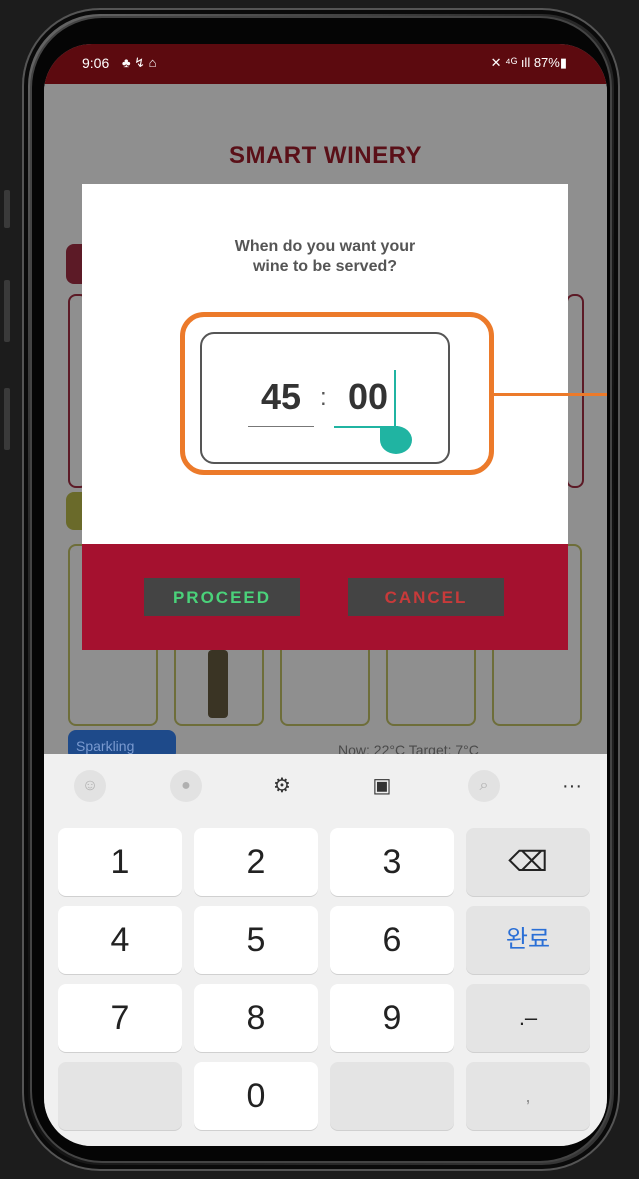 The image size is (639, 1179). What do you see at coordinates (7, 209) in the screenshot?
I see `side-button` at bounding box center [7, 209].